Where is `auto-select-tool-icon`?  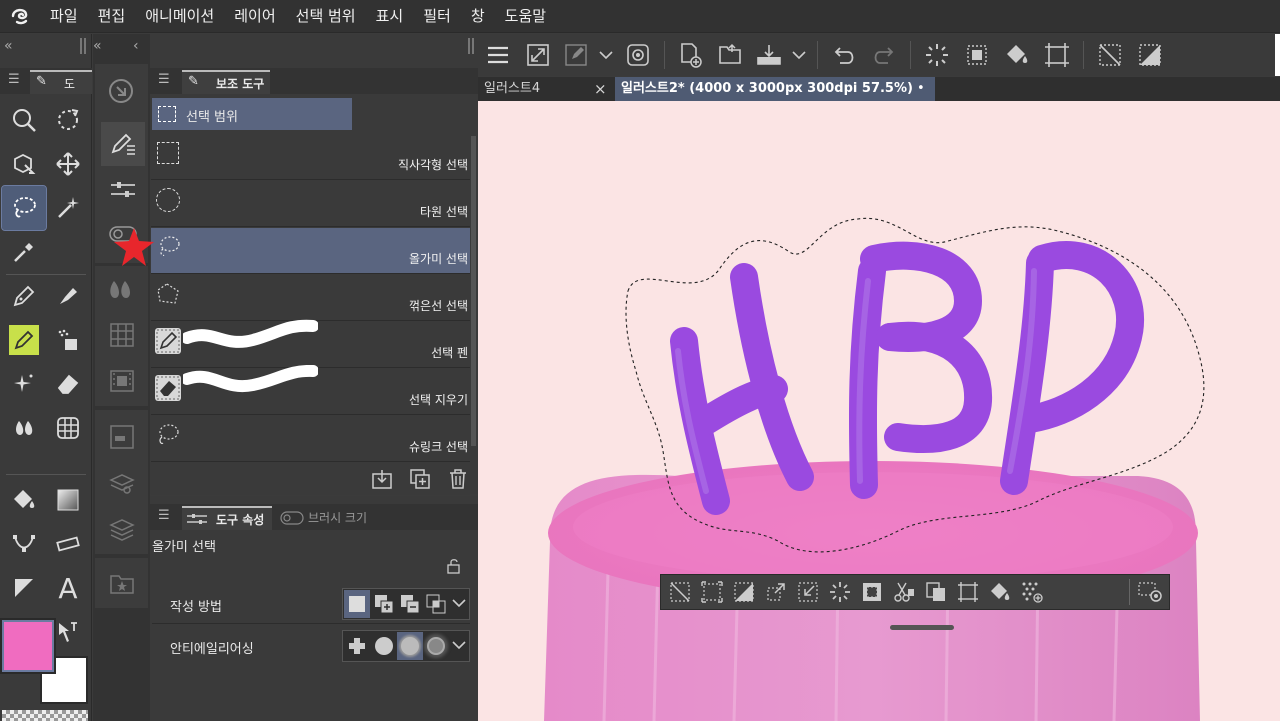 auto-select-tool-icon is located at coordinates (68, 208).